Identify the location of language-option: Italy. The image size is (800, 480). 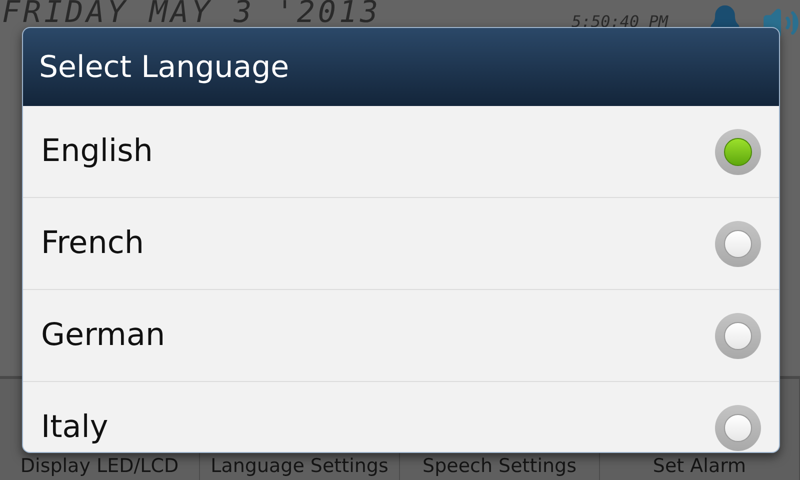
(401, 417).